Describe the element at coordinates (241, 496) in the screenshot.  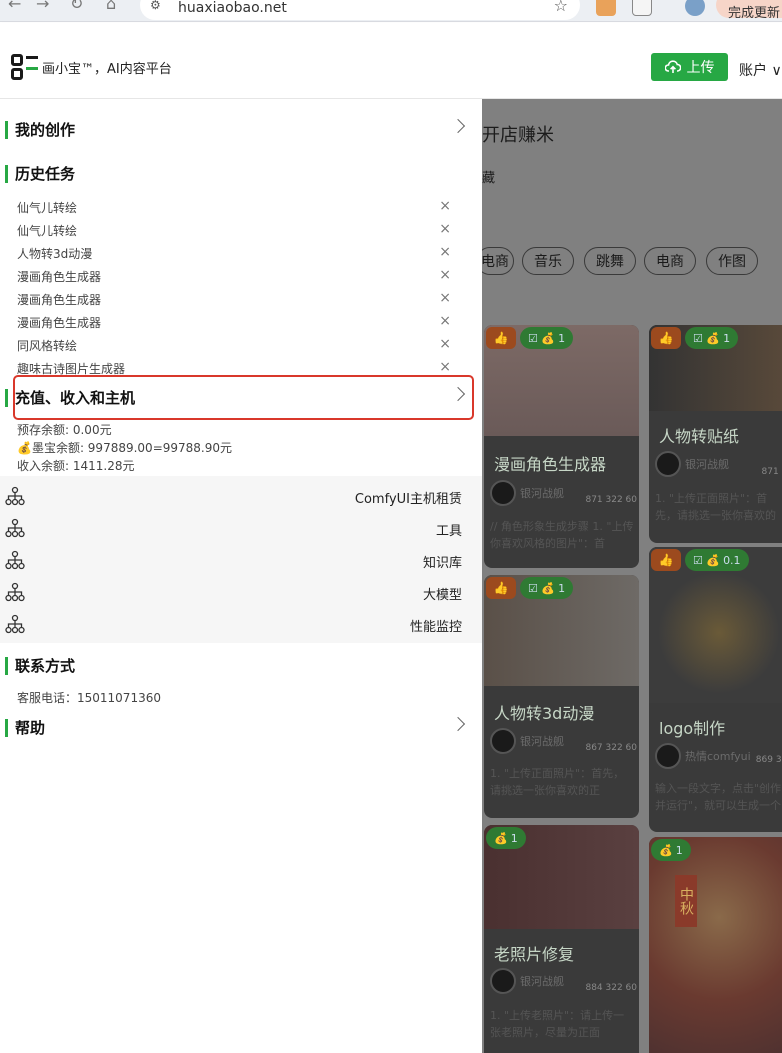
I see `tool-item-comfyui-rental: ComfyUI主机租赁` at that location.